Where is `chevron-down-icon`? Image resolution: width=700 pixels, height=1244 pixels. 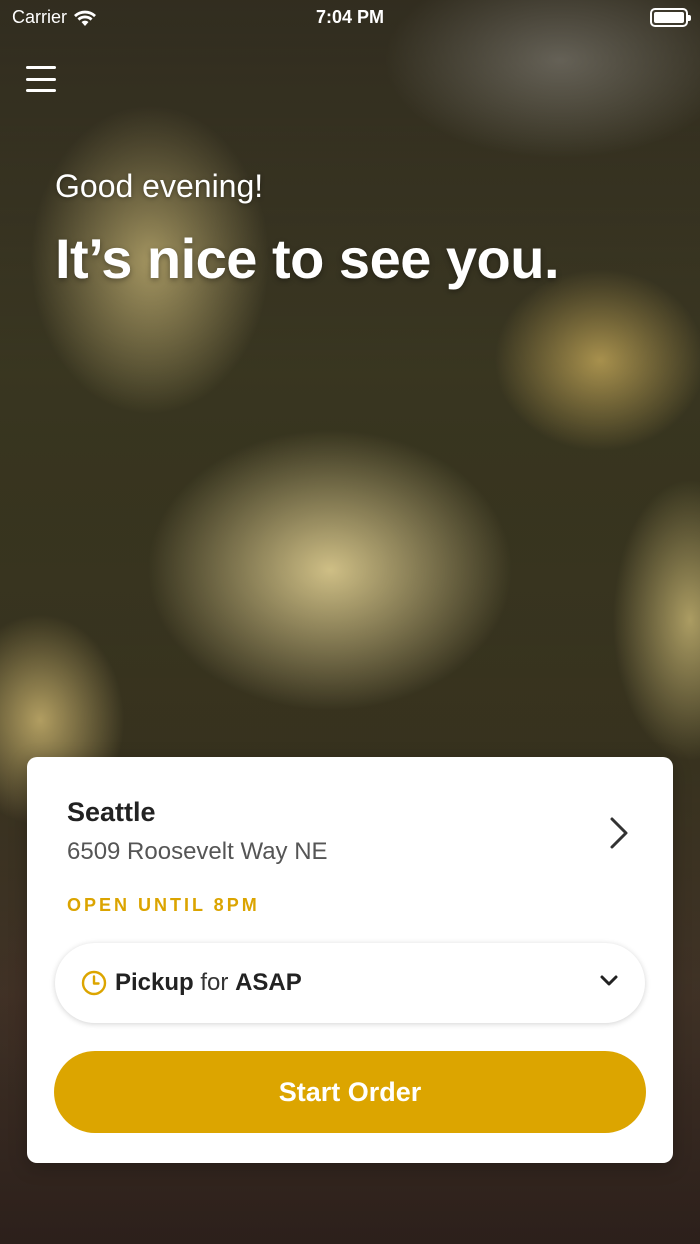 chevron-down-icon is located at coordinates (609, 980).